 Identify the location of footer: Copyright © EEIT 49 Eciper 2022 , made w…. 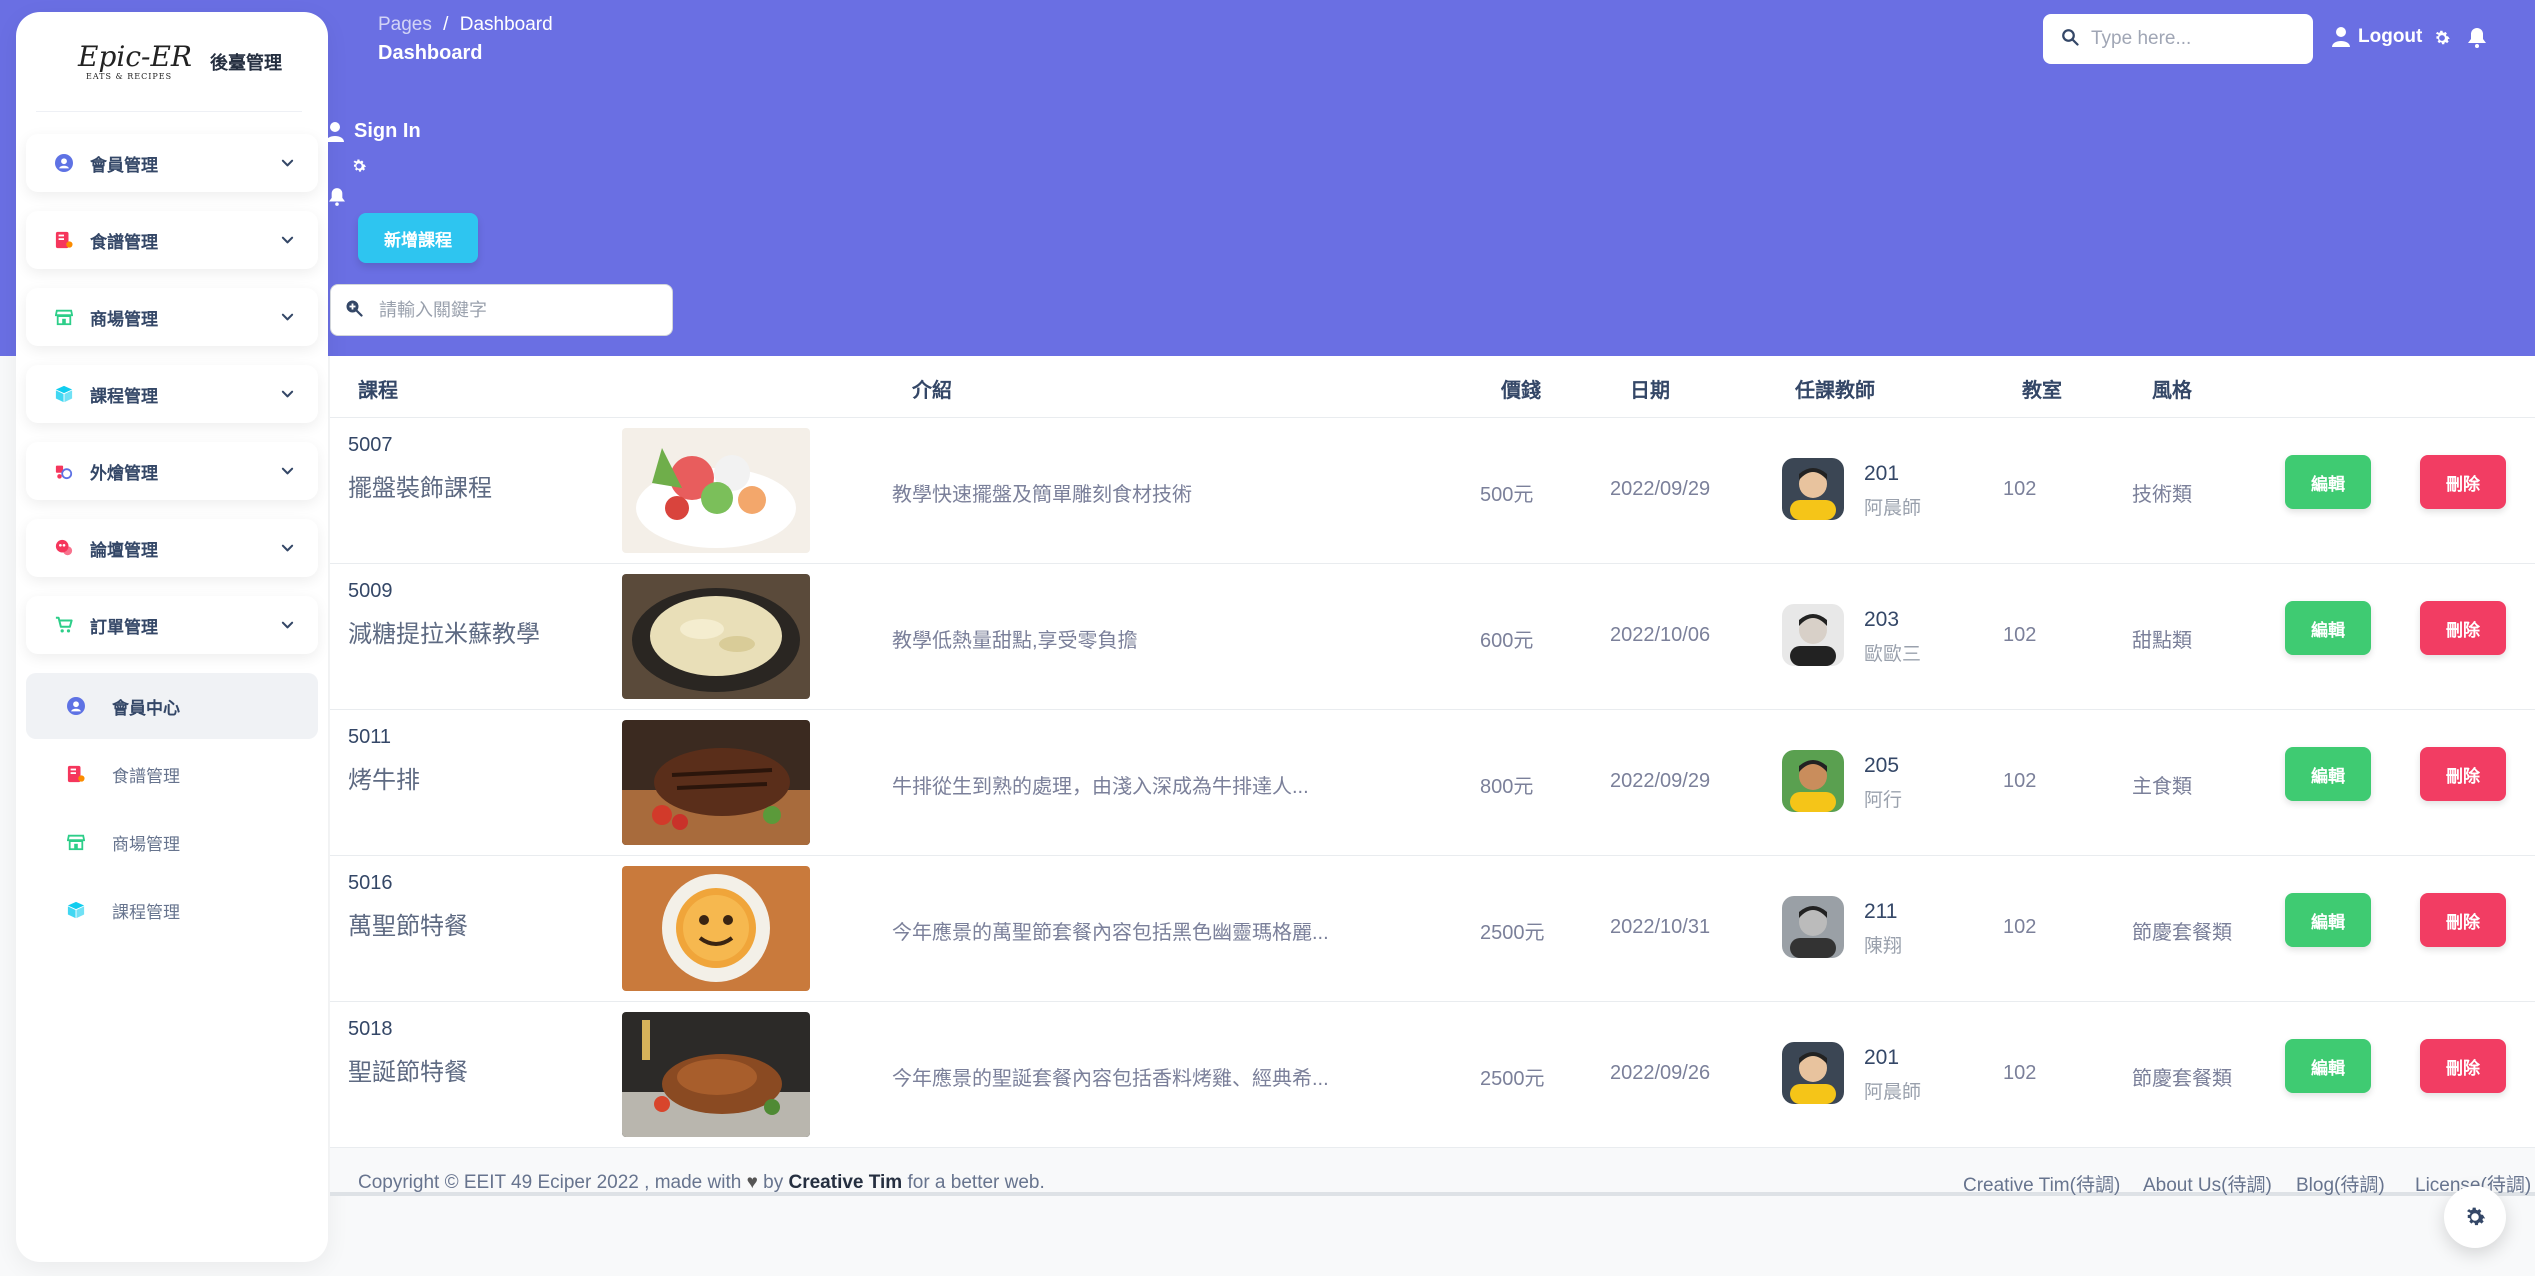
(1432, 1172).